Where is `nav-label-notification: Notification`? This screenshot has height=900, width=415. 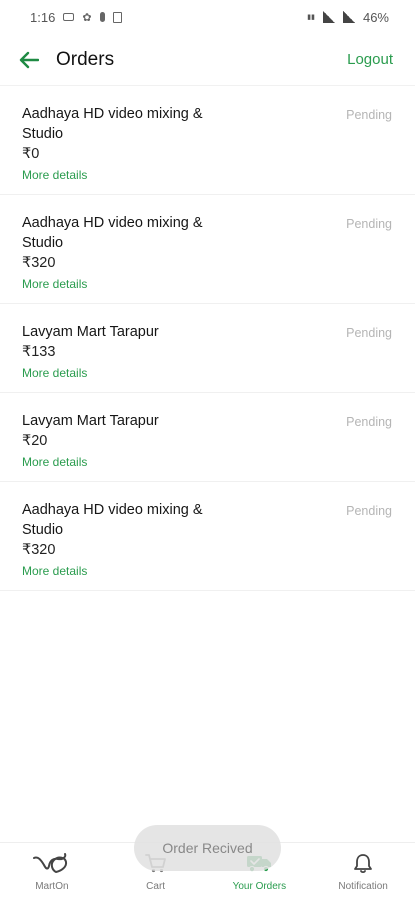
nav-label-notification: Notification is located at coordinates (363, 886).